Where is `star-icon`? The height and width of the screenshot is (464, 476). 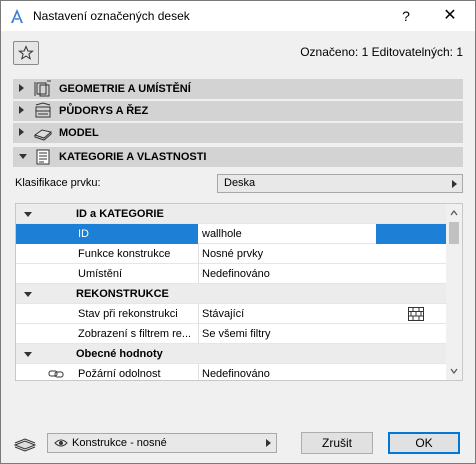 star-icon is located at coordinates (26, 52).